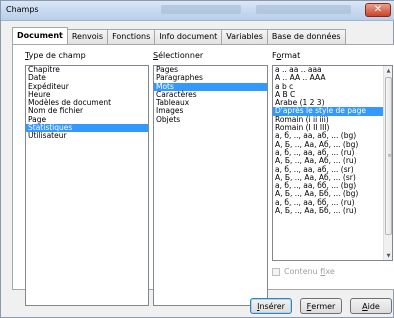  What do you see at coordinates (131, 36) in the screenshot?
I see `tab-fonctions: Fonctions` at bounding box center [131, 36].